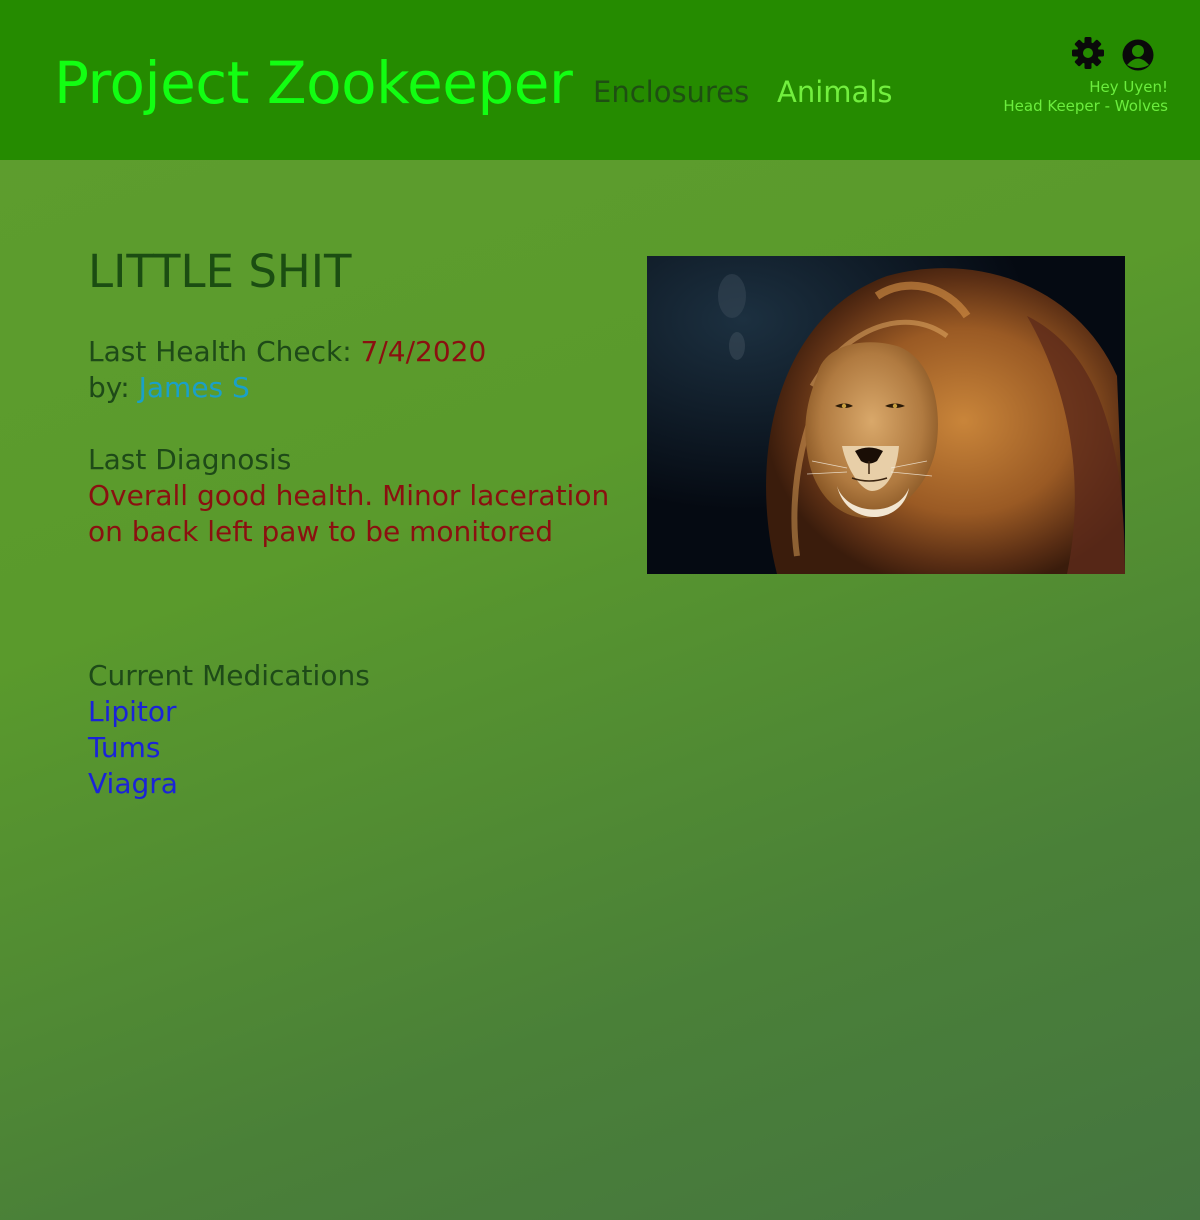 The width and height of the screenshot is (1200, 1220). Describe the element at coordinates (321, 531) in the screenshot. I see `diagnosis-line-2: on back left paw to be monitored` at that location.